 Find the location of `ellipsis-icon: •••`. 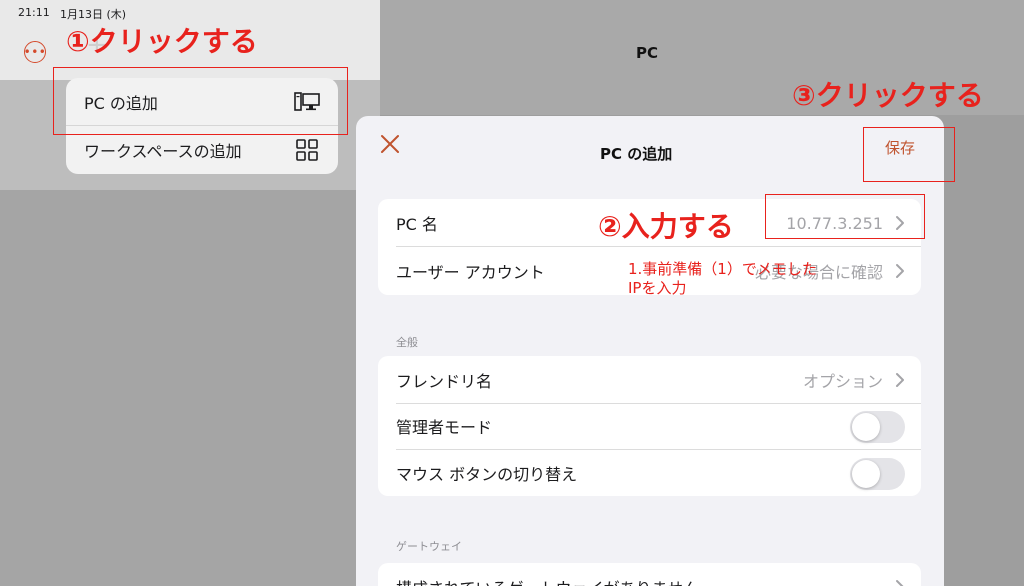

ellipsis-icon: ••• is located at coordinates (35, 52).